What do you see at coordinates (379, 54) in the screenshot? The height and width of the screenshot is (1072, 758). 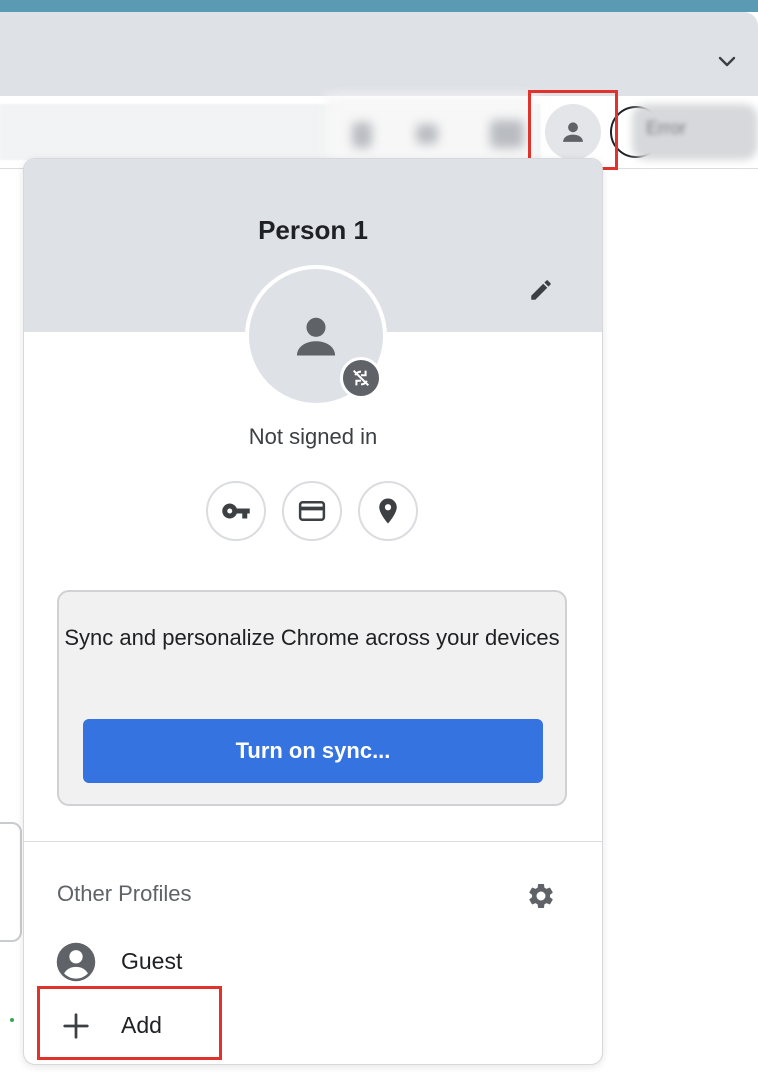 I see `tab-strip` at bounding box center [379, 54].